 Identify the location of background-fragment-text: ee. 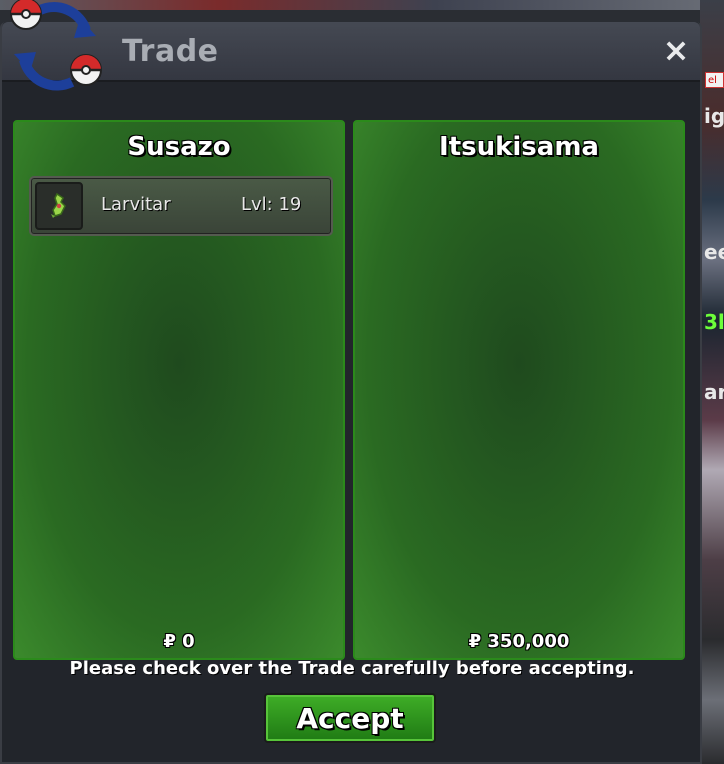
(714, 252).